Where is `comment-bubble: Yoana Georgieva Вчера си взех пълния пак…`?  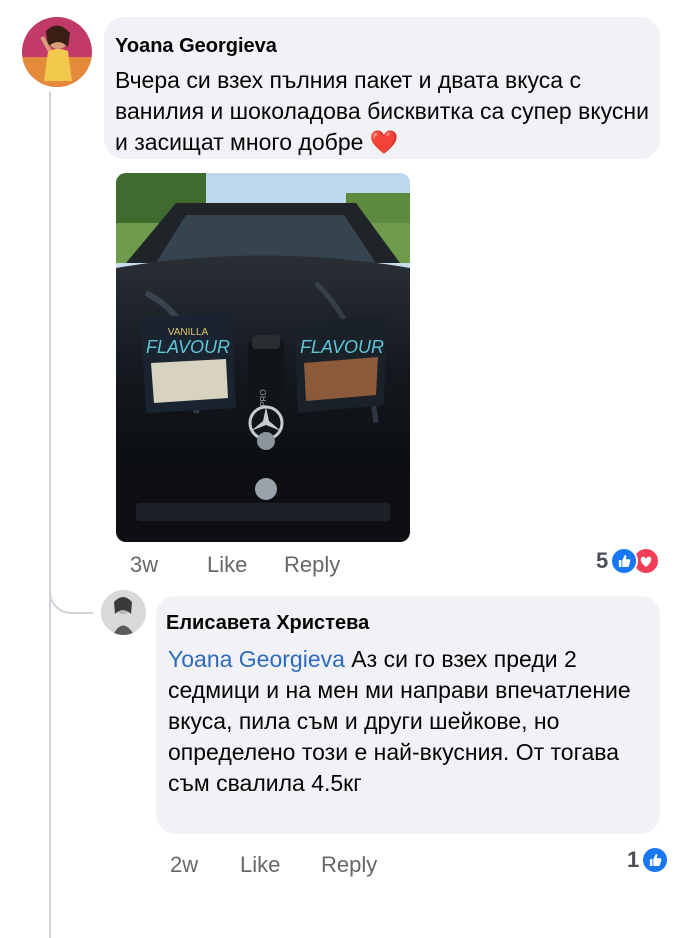 comment-bubble: Yoana Georgieva Вчера си взех пълния пак… is located at coordinates (382, 88).